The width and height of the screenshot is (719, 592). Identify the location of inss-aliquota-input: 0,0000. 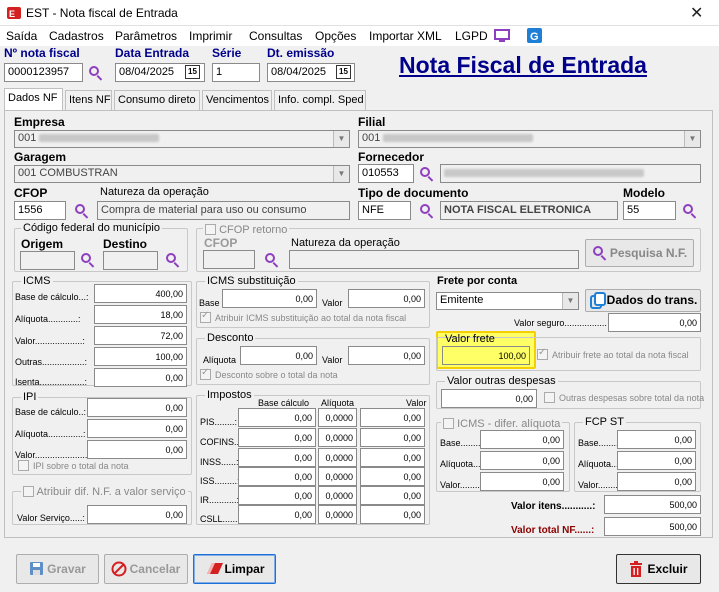
(337, 457).